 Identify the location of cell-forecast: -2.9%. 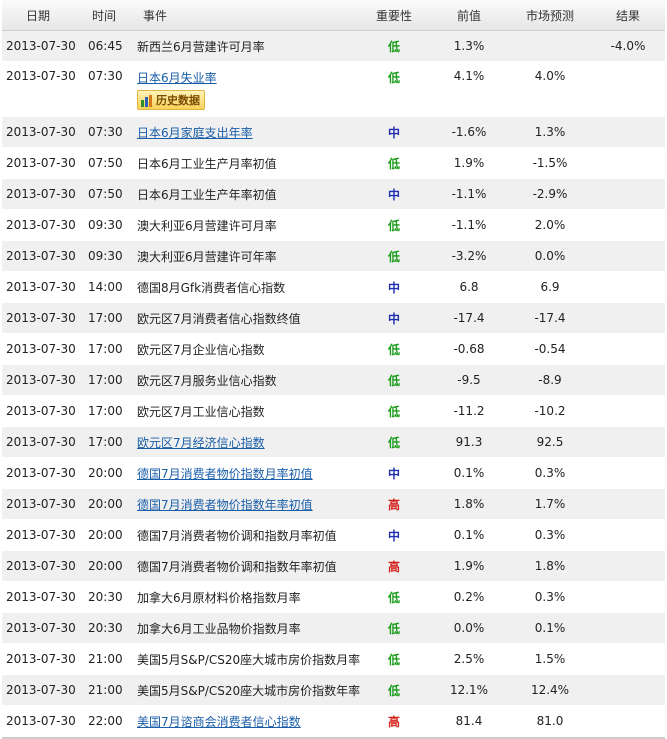
(550, 194).